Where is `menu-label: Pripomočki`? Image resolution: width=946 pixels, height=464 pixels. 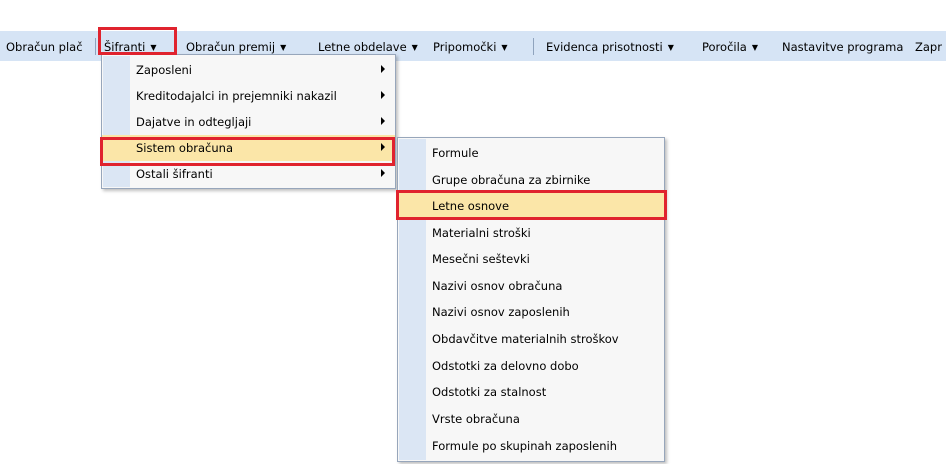
menu-label: Pripomočki is located at coordinates (465, 47).